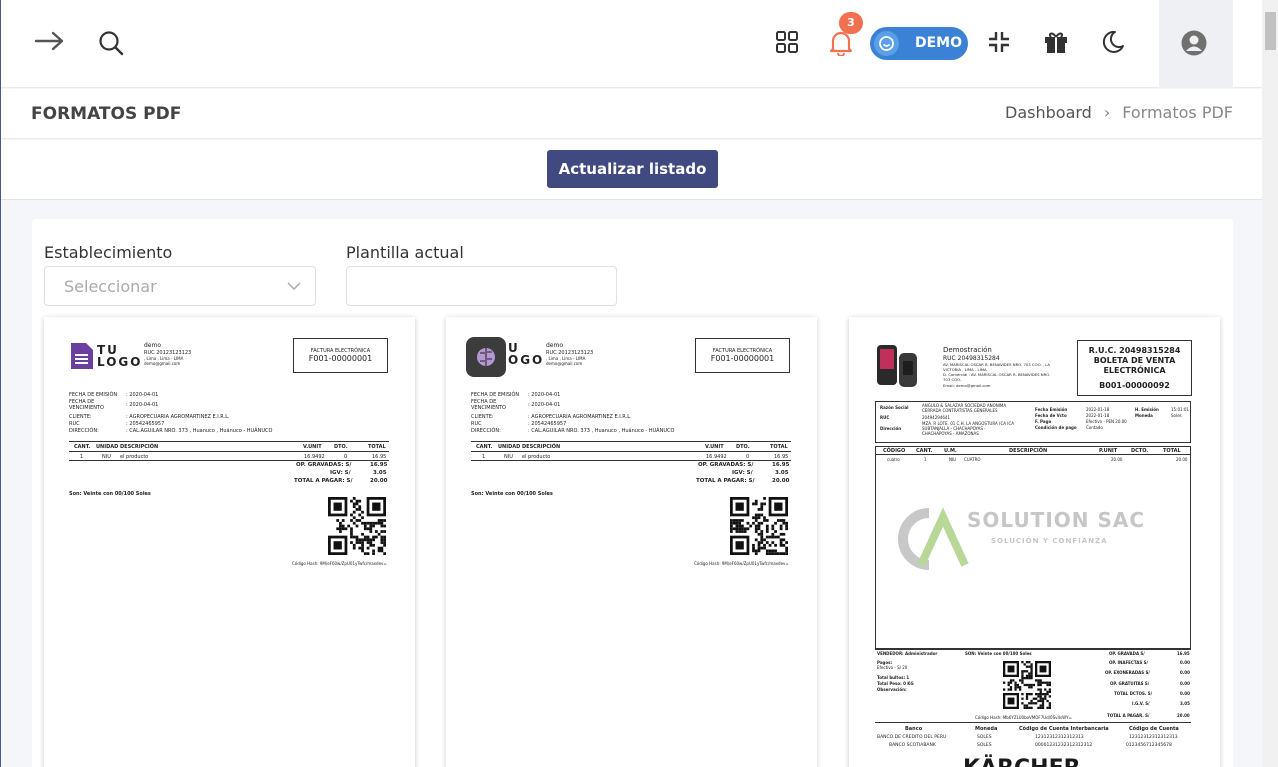 The width and height of the screenshot is (1278, 767). What do you see at coordinates (998, 653) in the screenshot?
I see `amount-in-words: SON: Veinte con 00/100 Soles` at bounding box center [998, 653].